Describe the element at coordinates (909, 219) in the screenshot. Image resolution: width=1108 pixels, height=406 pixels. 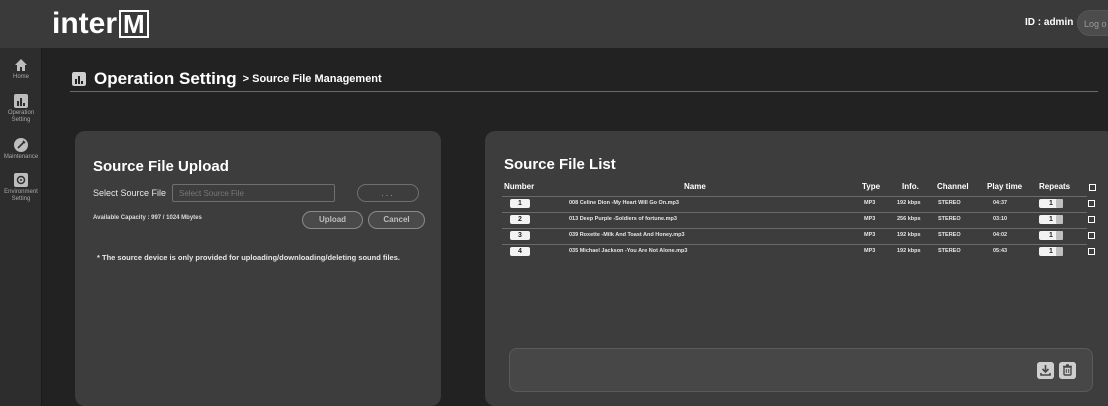
I see `row-info: 256 kbps` at that location.